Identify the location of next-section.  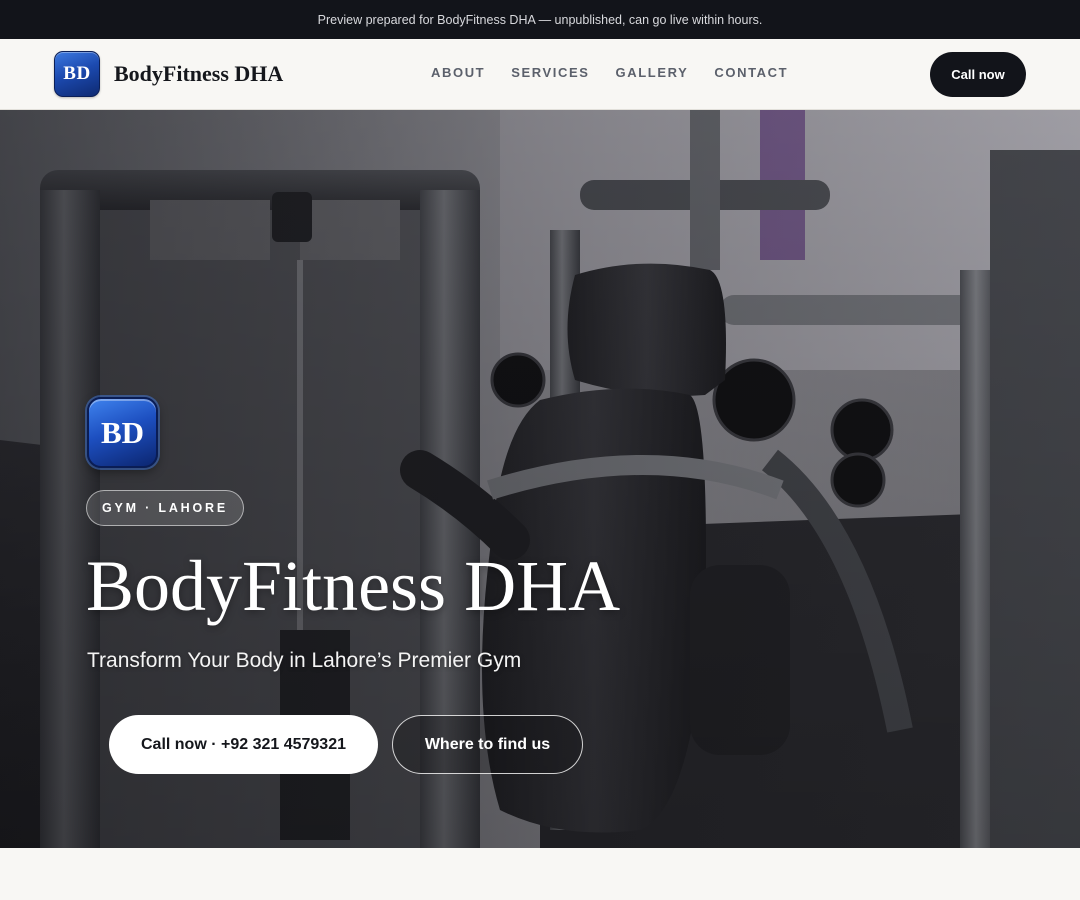
(540, 874).